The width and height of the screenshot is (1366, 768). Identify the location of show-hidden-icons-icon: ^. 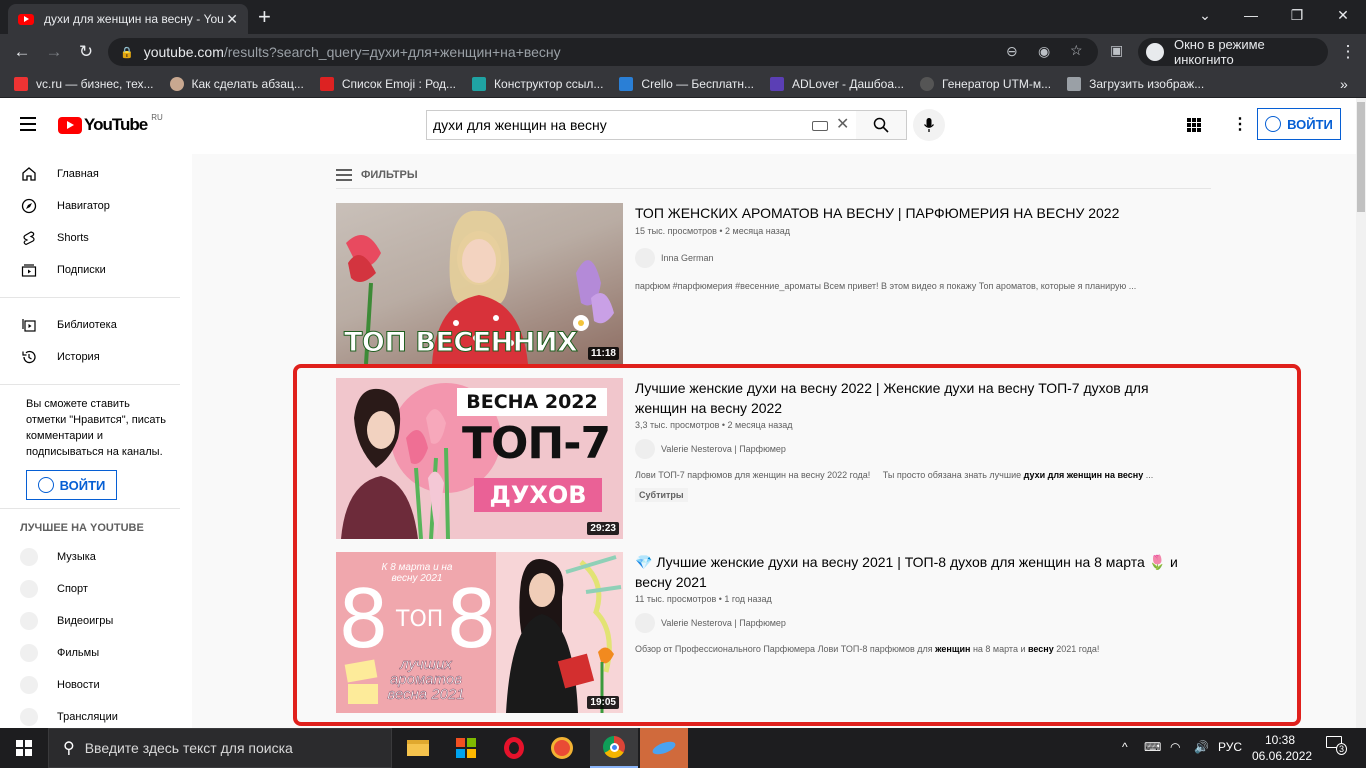
(1125, 747).